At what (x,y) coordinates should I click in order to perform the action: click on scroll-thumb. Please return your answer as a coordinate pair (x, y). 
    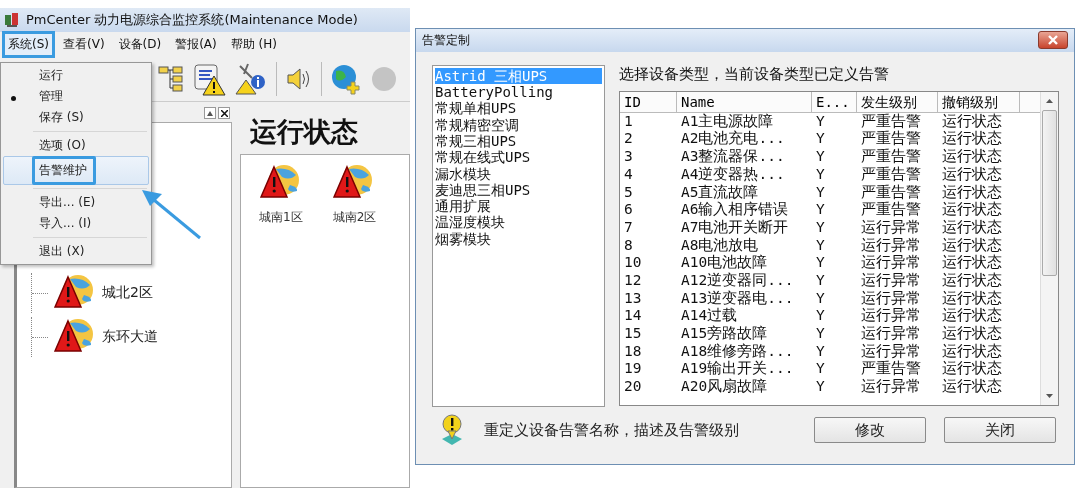
    Looking at the image, I should click on (1049, 192).